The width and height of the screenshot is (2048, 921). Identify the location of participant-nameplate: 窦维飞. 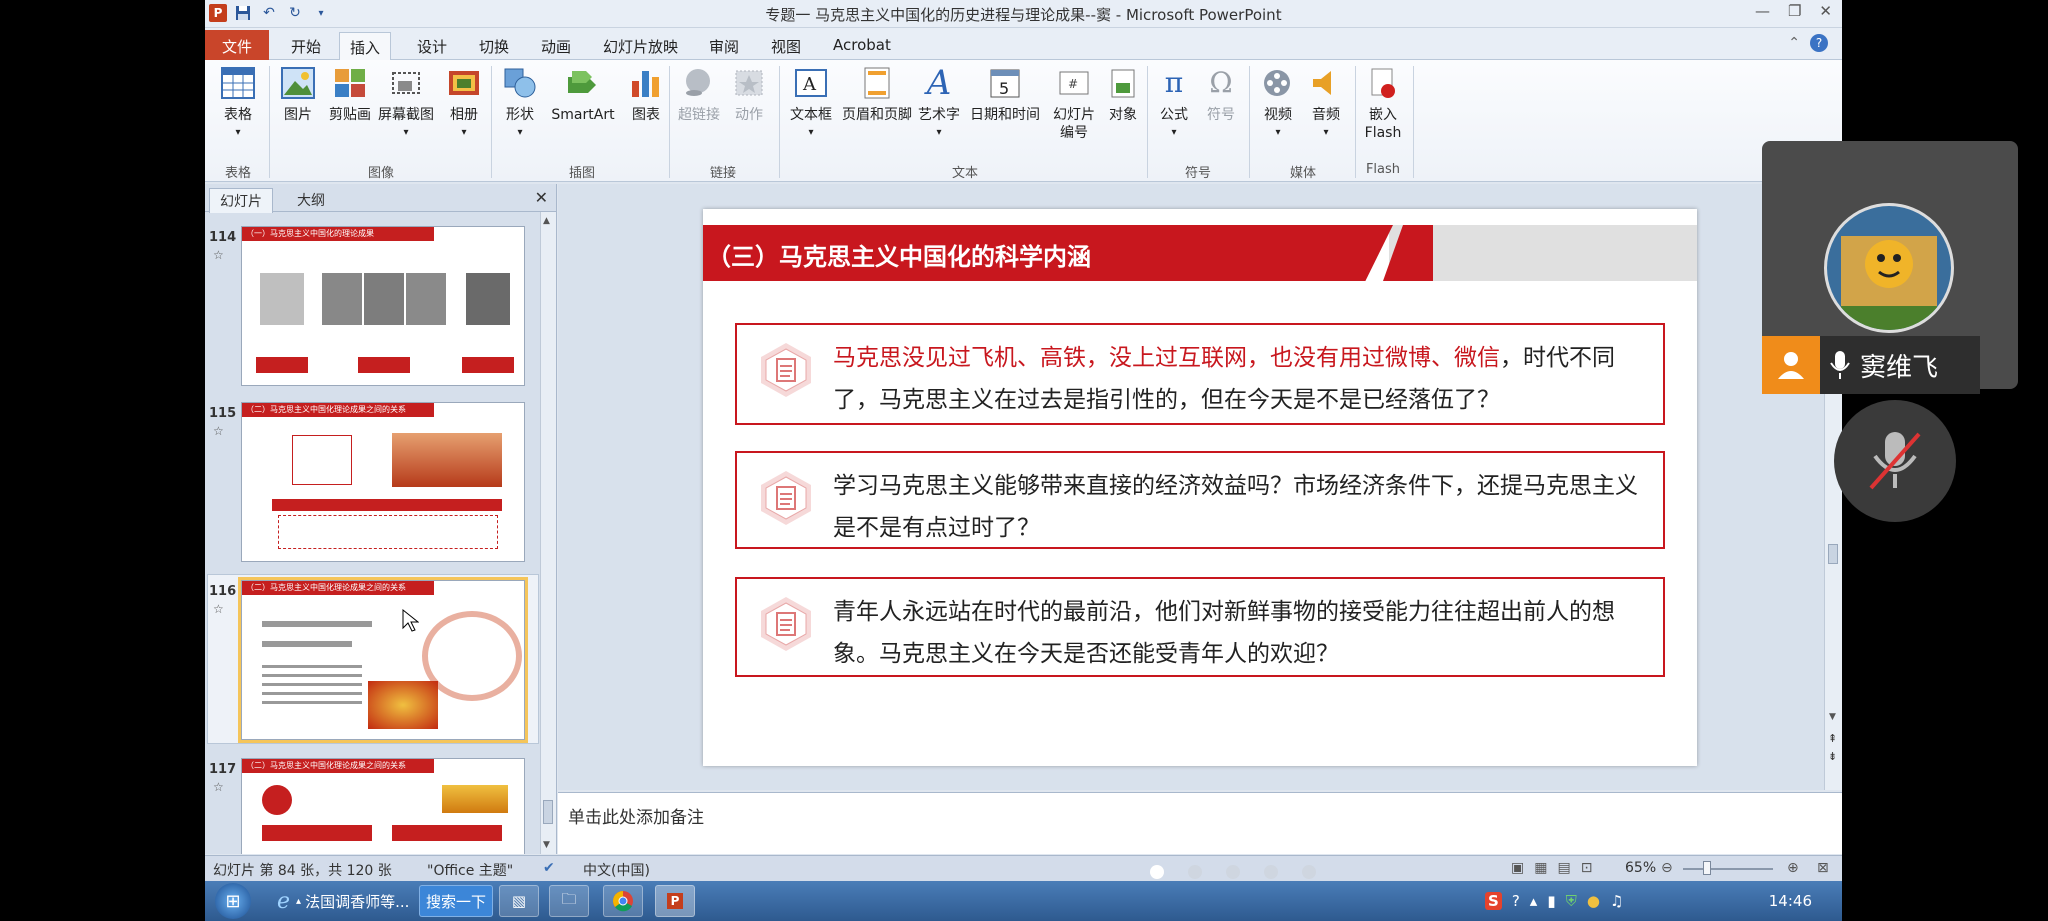
(1871, 365).